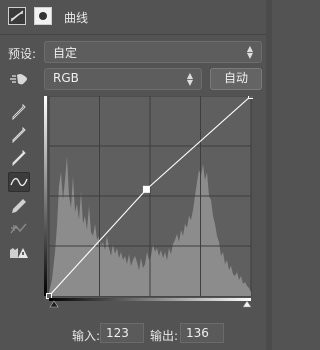 Image resolution: width=320 pixels, height=350 pixels. What do you see at coordinates (19, 158) in the screenshot?
I see `white-point-eyedropper-icon` at bounding box center [19, 158].